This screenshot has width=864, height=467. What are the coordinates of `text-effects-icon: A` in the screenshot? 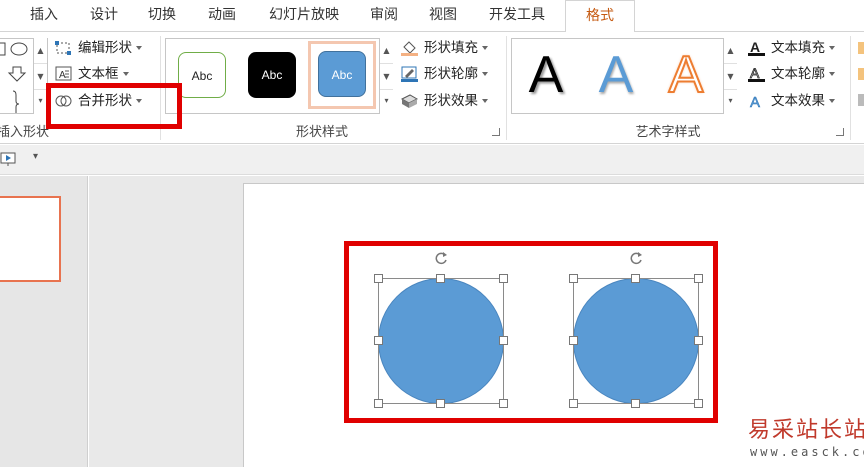 It's located at (756, 102).